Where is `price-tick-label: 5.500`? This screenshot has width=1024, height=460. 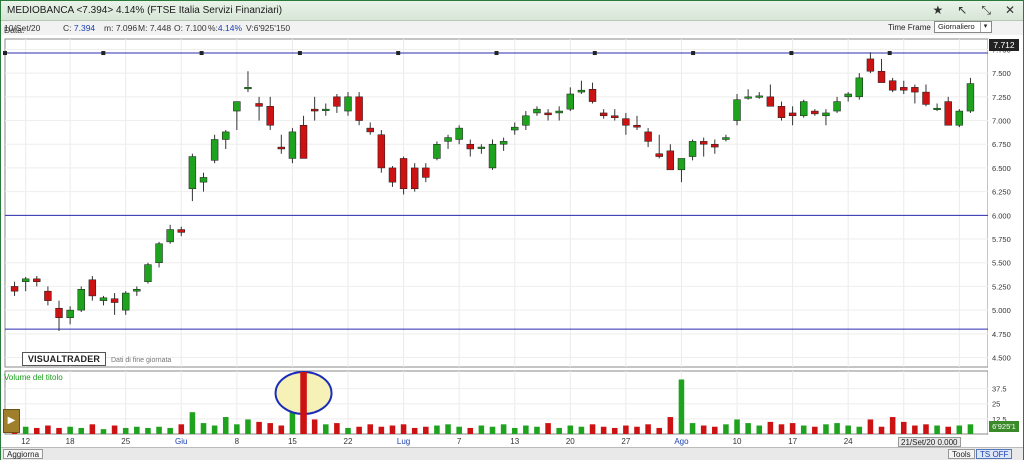
price-tick-label: 5.500 is located at coordinates (1001, 263).